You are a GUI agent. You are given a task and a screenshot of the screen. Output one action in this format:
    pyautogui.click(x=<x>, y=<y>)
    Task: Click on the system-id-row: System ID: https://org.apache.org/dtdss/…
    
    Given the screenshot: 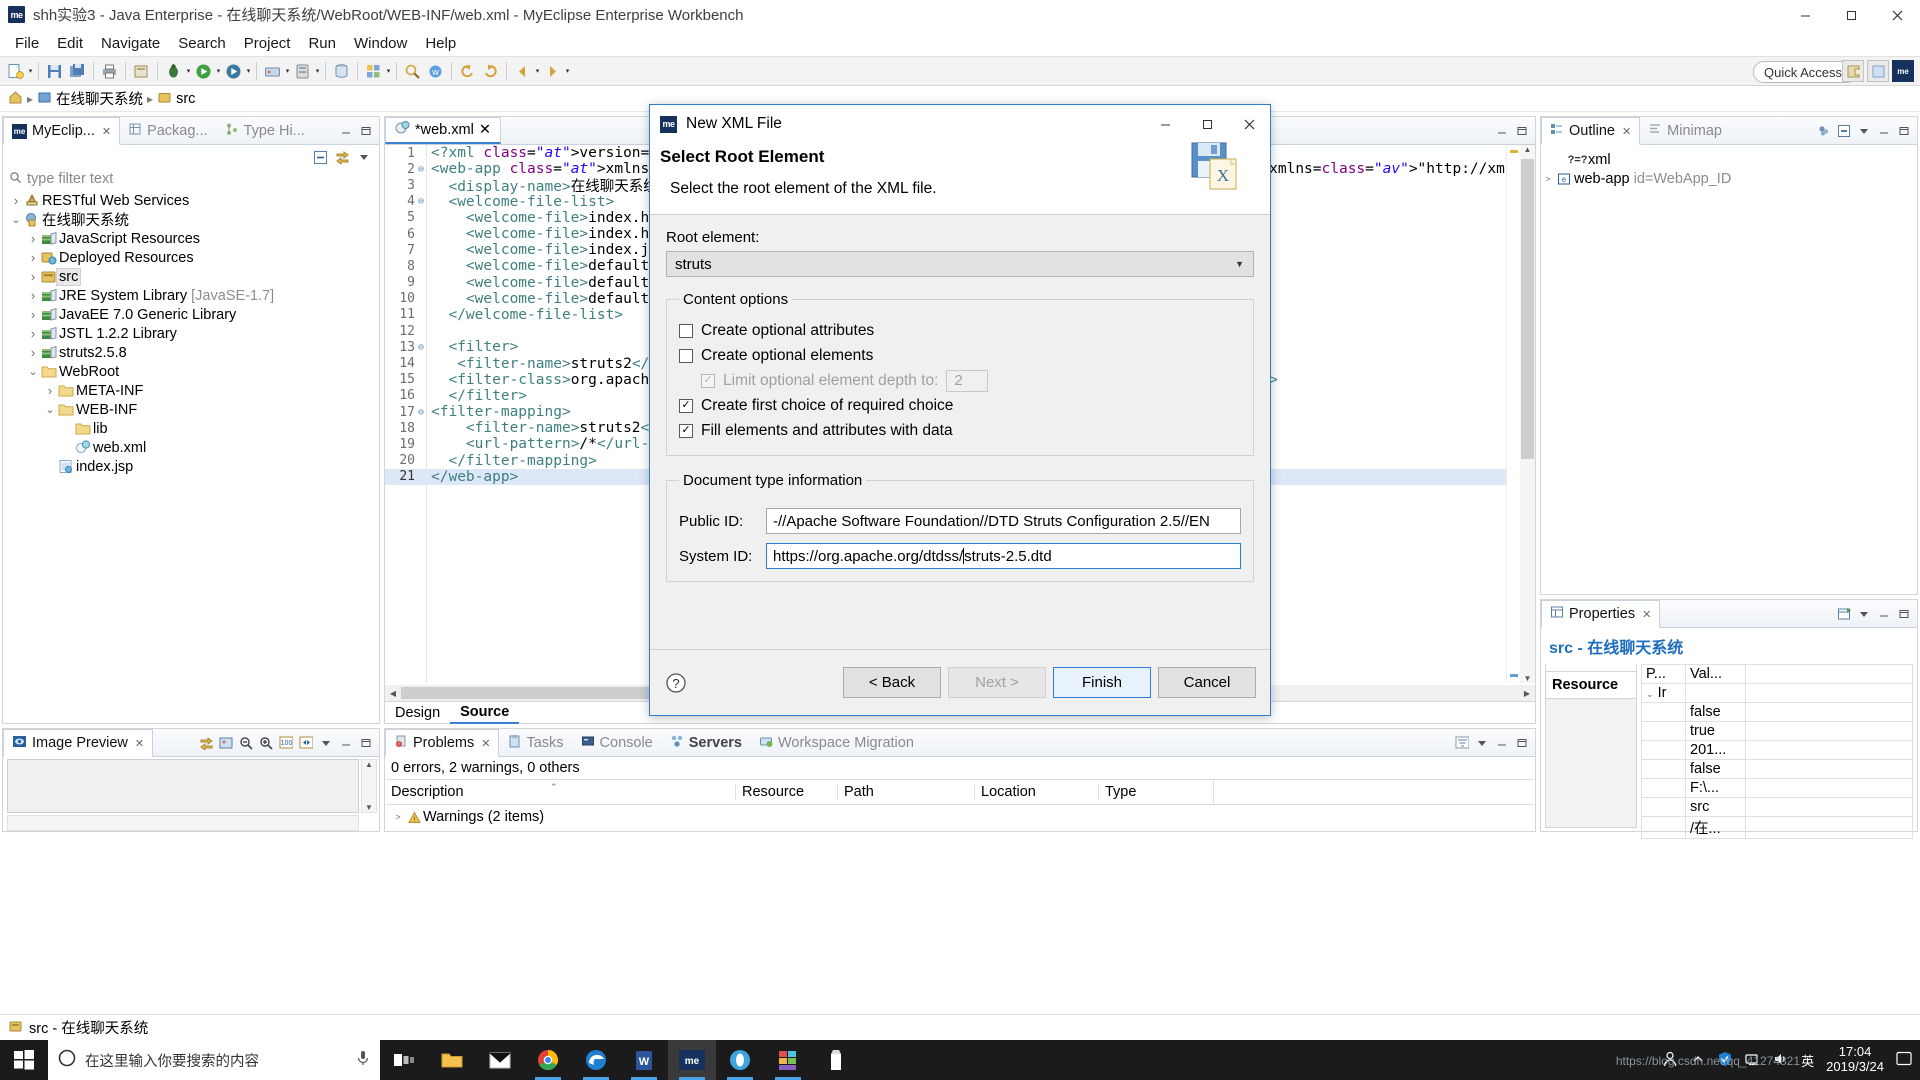 What is the action you would take?
    pyautogui.click(x=960, y=556)
    